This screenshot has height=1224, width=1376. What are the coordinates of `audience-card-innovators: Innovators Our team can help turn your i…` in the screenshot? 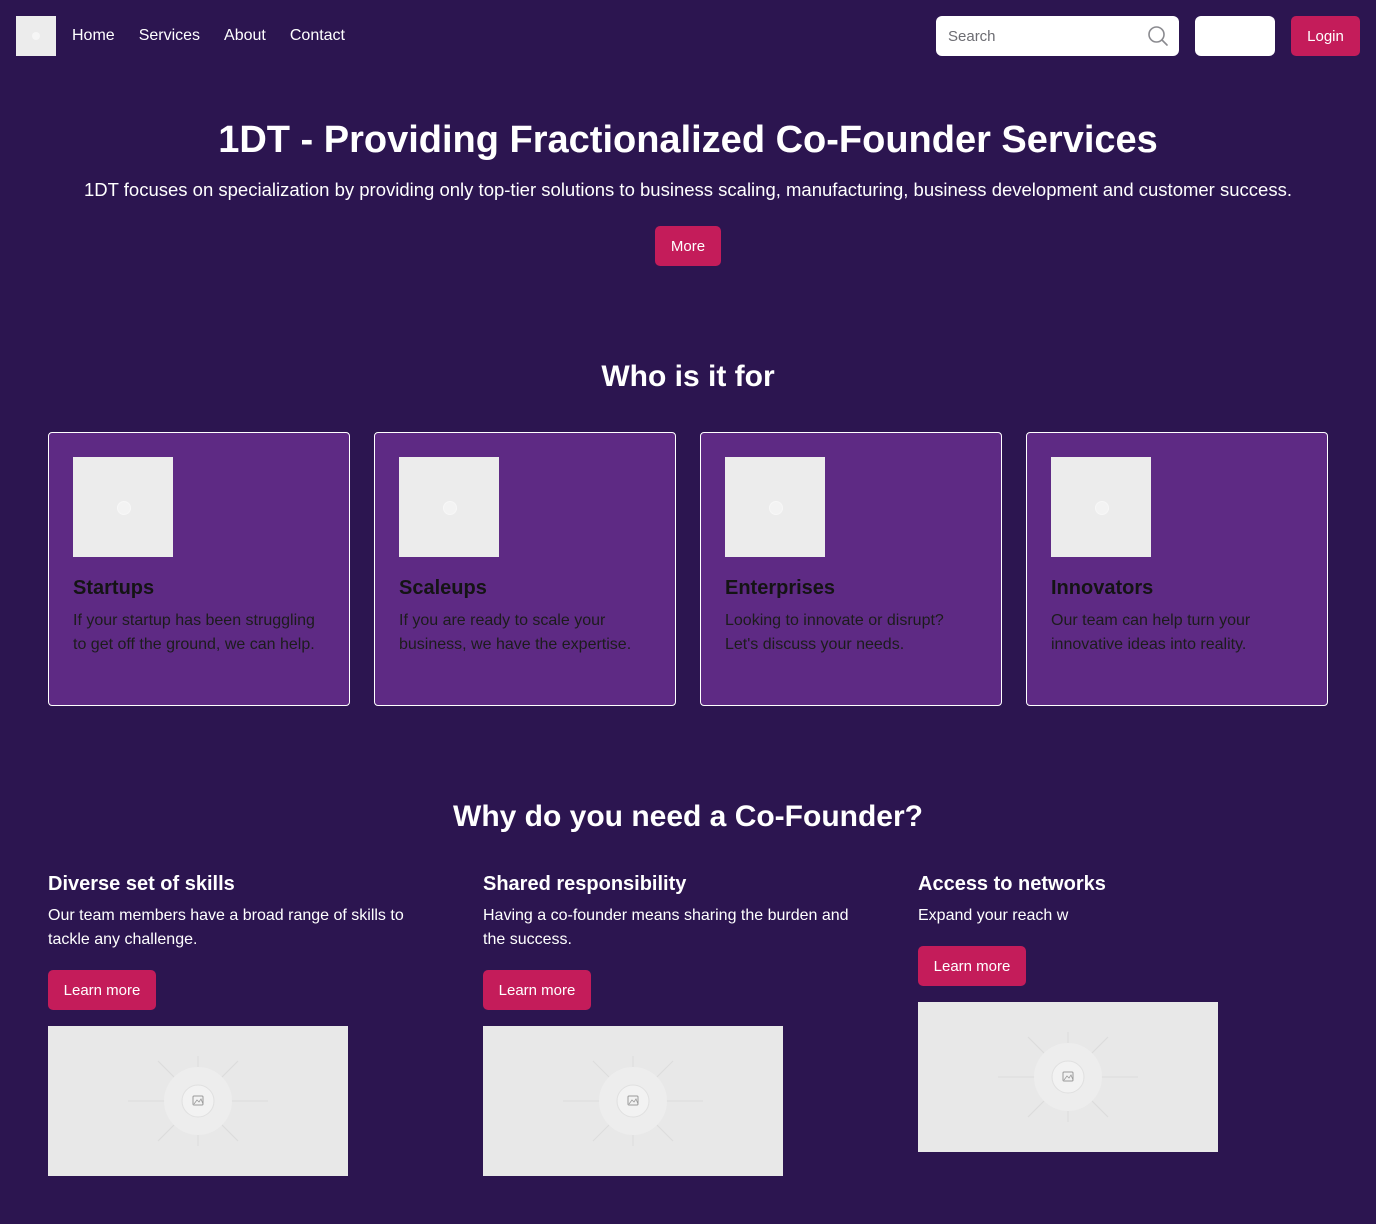 It's located at (1177, 569).